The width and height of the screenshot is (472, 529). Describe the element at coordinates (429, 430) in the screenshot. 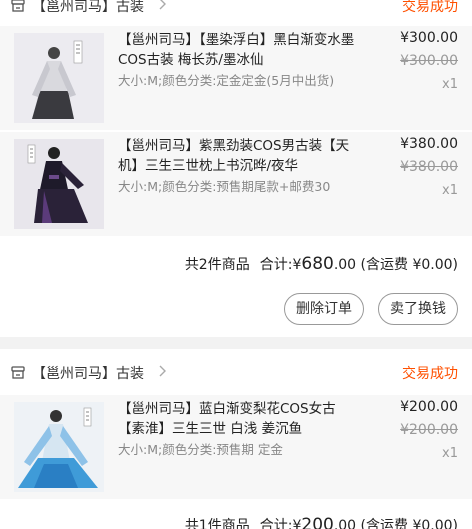

I see `product-original-price: ¥200.00` at that location.